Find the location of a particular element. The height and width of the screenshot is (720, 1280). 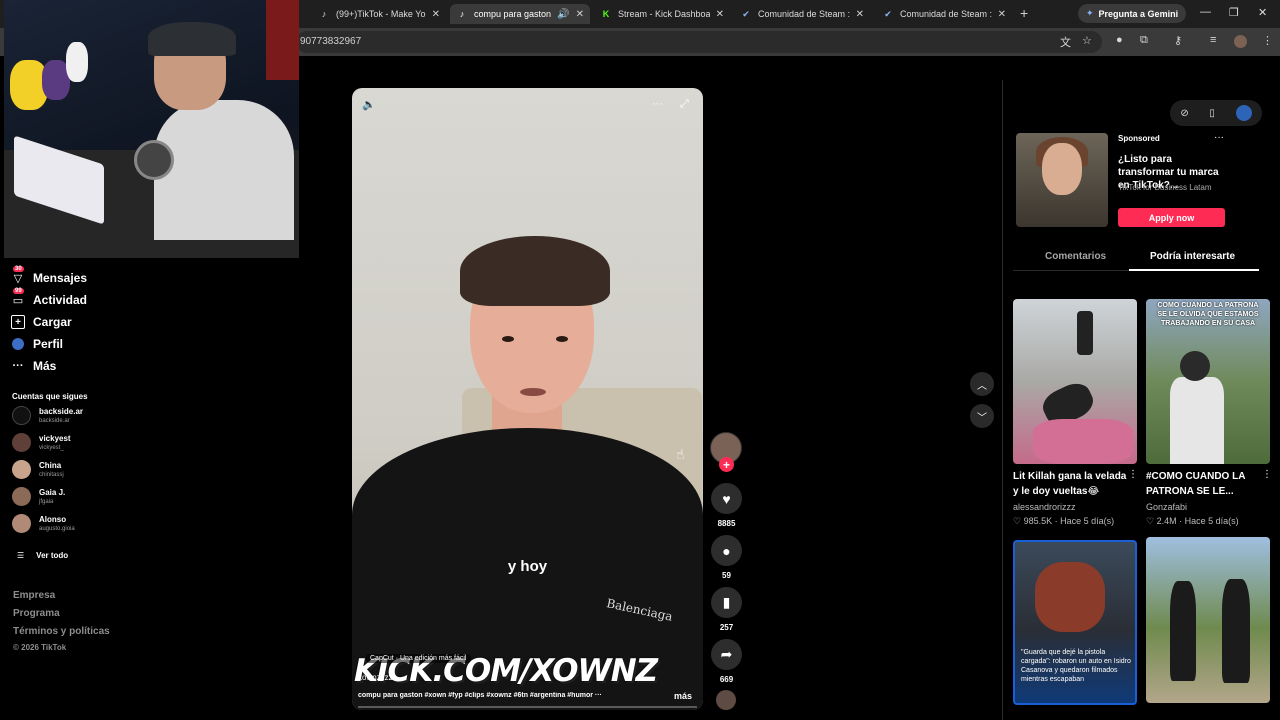

fullscreen-icon: ⤢ is located at coordinates (684, 104).